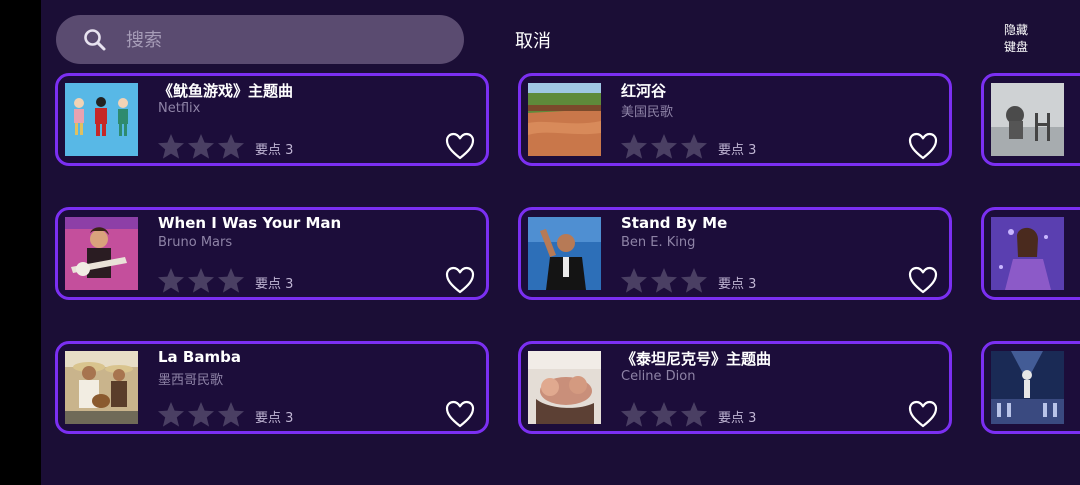 Image resolution: width=1080 pixels, height=485 pixels. What do you see at coordinates (1016, 39) in the screenshot?
I see `hide-keyboard-button: 隐藏 键盘` at bounding box center [1016, 39].